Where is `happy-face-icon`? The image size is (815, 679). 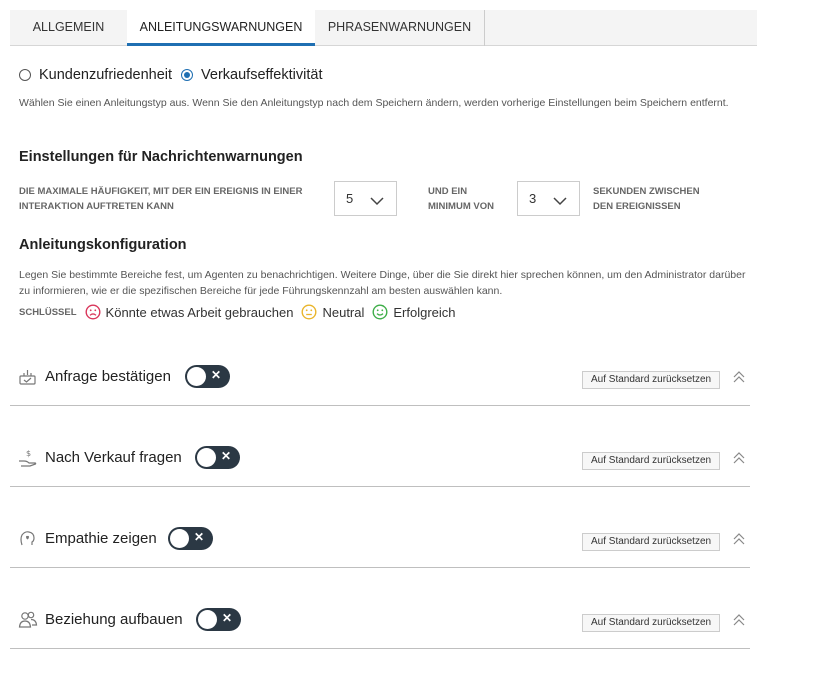 happy-face-icon is located at coordinates (380, 312).